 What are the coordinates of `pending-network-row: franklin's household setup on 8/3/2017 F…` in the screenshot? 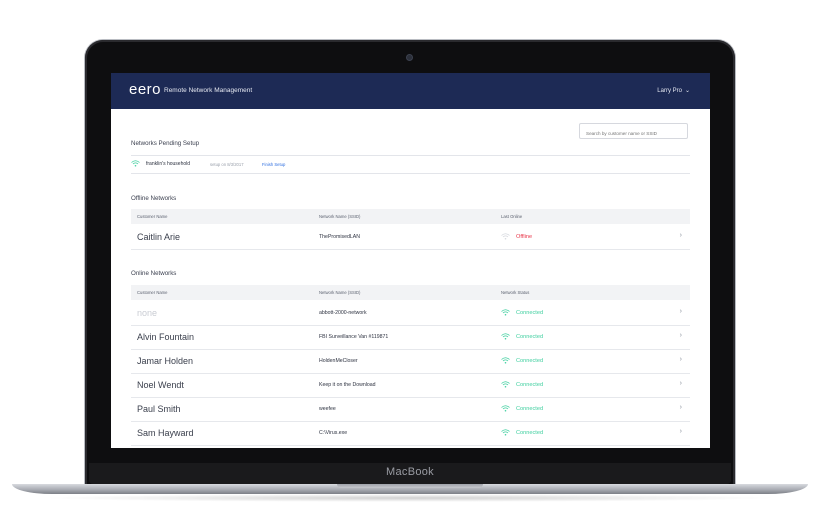 It's located at (410, 166).